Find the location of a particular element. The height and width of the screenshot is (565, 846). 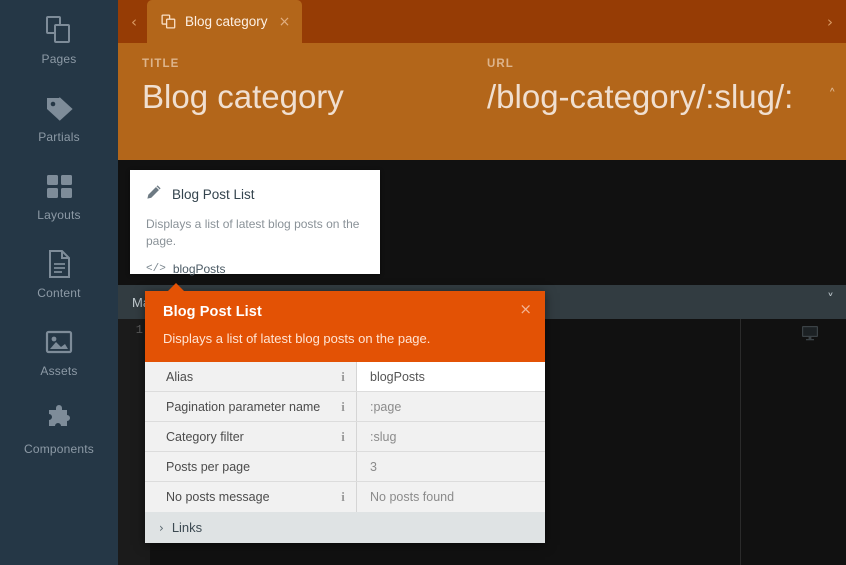

image-icon is located at coordinates (59, 342).